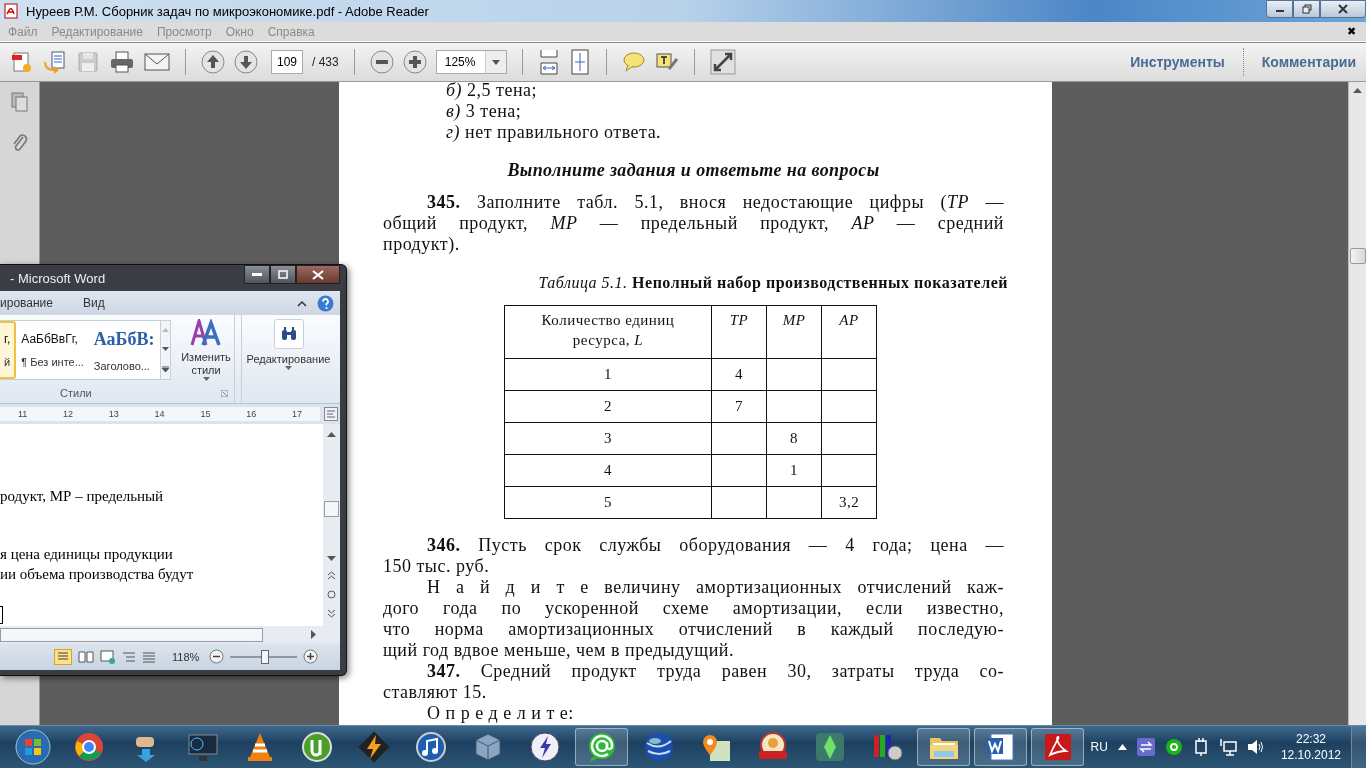 The width and height of the screenshot is (1366, 768). Describe the element at coordinates (265, 656) in the screenshot. I see `slider-thumb` at that location.